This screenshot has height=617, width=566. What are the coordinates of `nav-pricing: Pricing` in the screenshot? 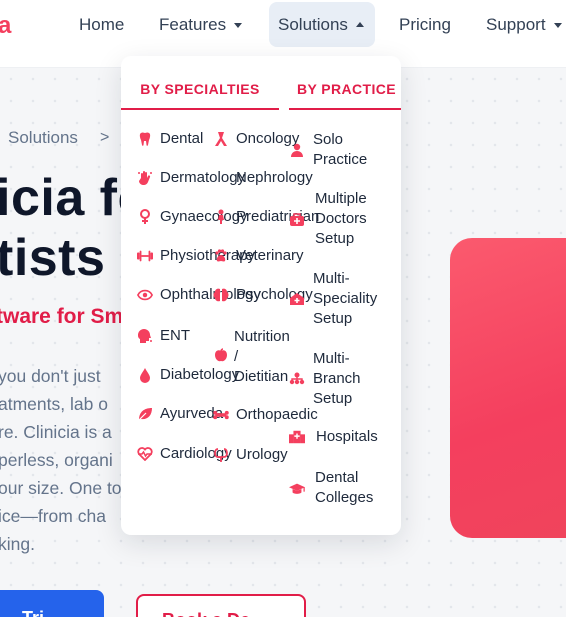 It's located at (425, 25).